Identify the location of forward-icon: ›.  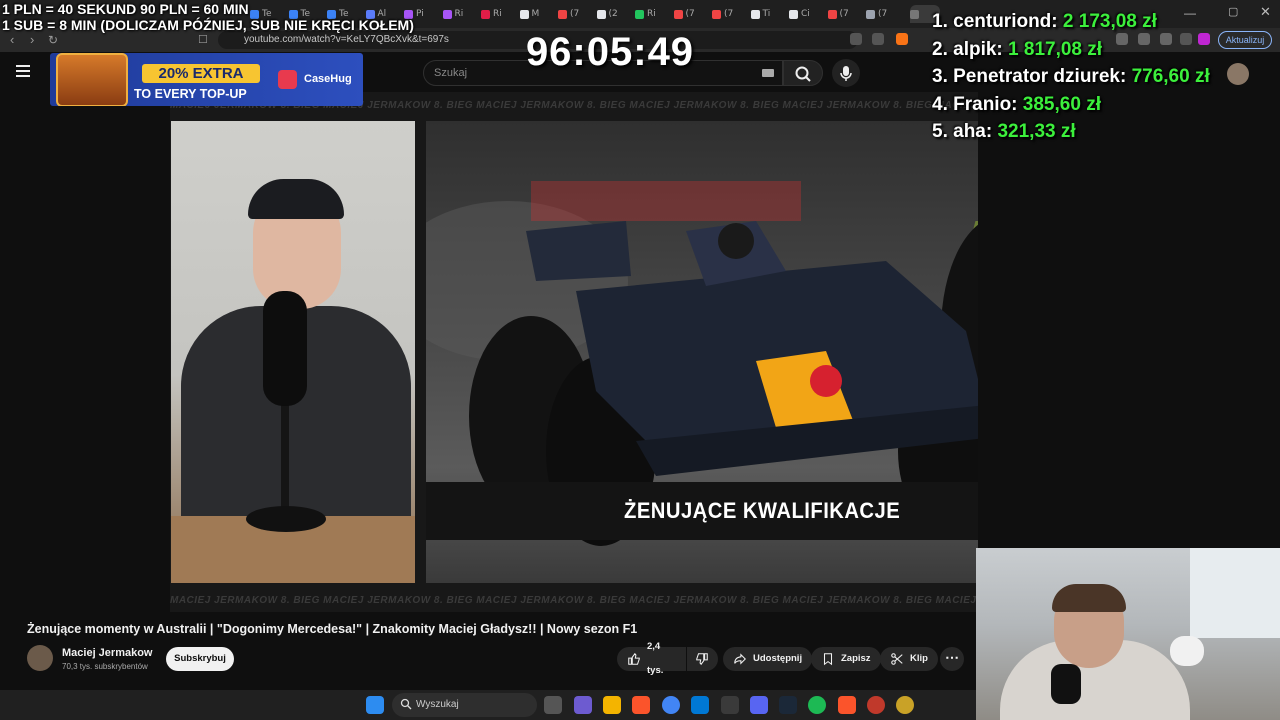
(32, 40).